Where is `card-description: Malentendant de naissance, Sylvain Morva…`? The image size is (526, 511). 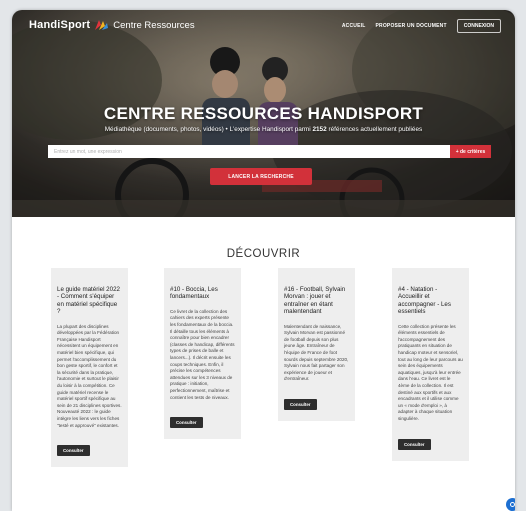
card-description: Malentendant de naissance, Sylvain Morva… is located at coordinates (316, 352).